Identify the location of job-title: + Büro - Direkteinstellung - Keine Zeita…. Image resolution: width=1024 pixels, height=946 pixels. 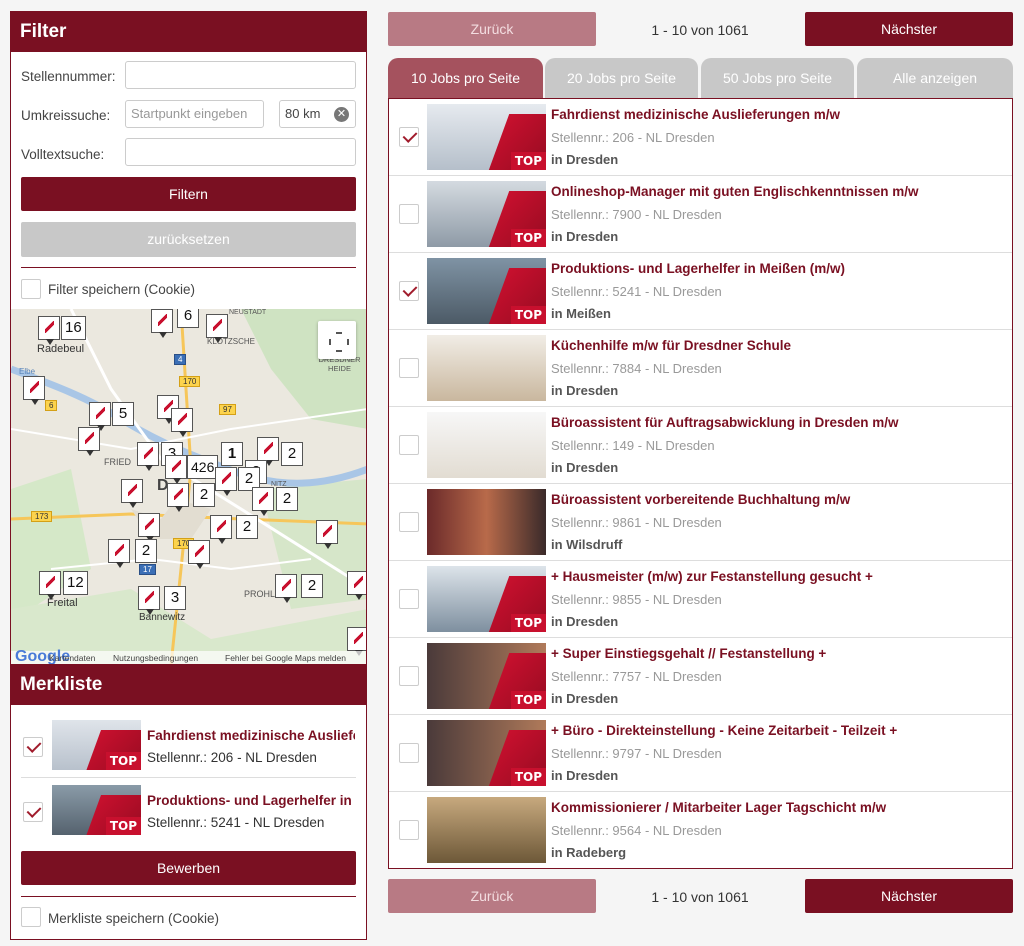
(724, 730).